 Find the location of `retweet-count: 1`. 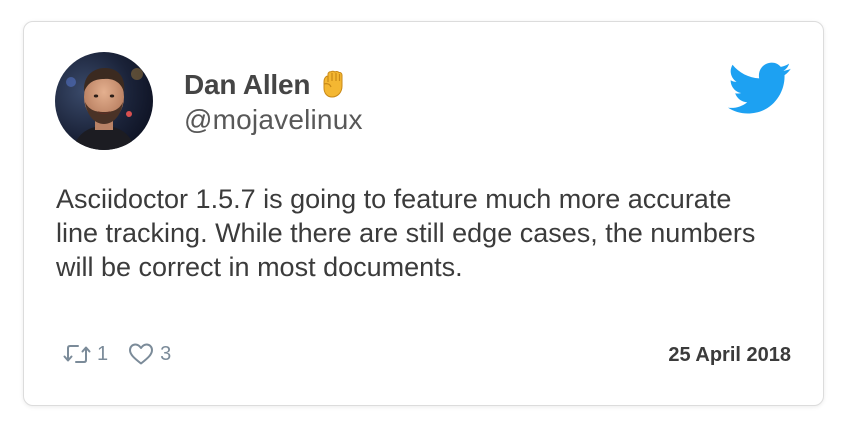

retweet-count: 1 is located at coordinates (103, 353).